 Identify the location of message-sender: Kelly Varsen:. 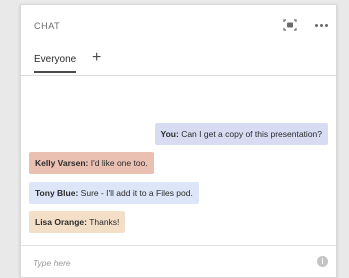
(62, 163).